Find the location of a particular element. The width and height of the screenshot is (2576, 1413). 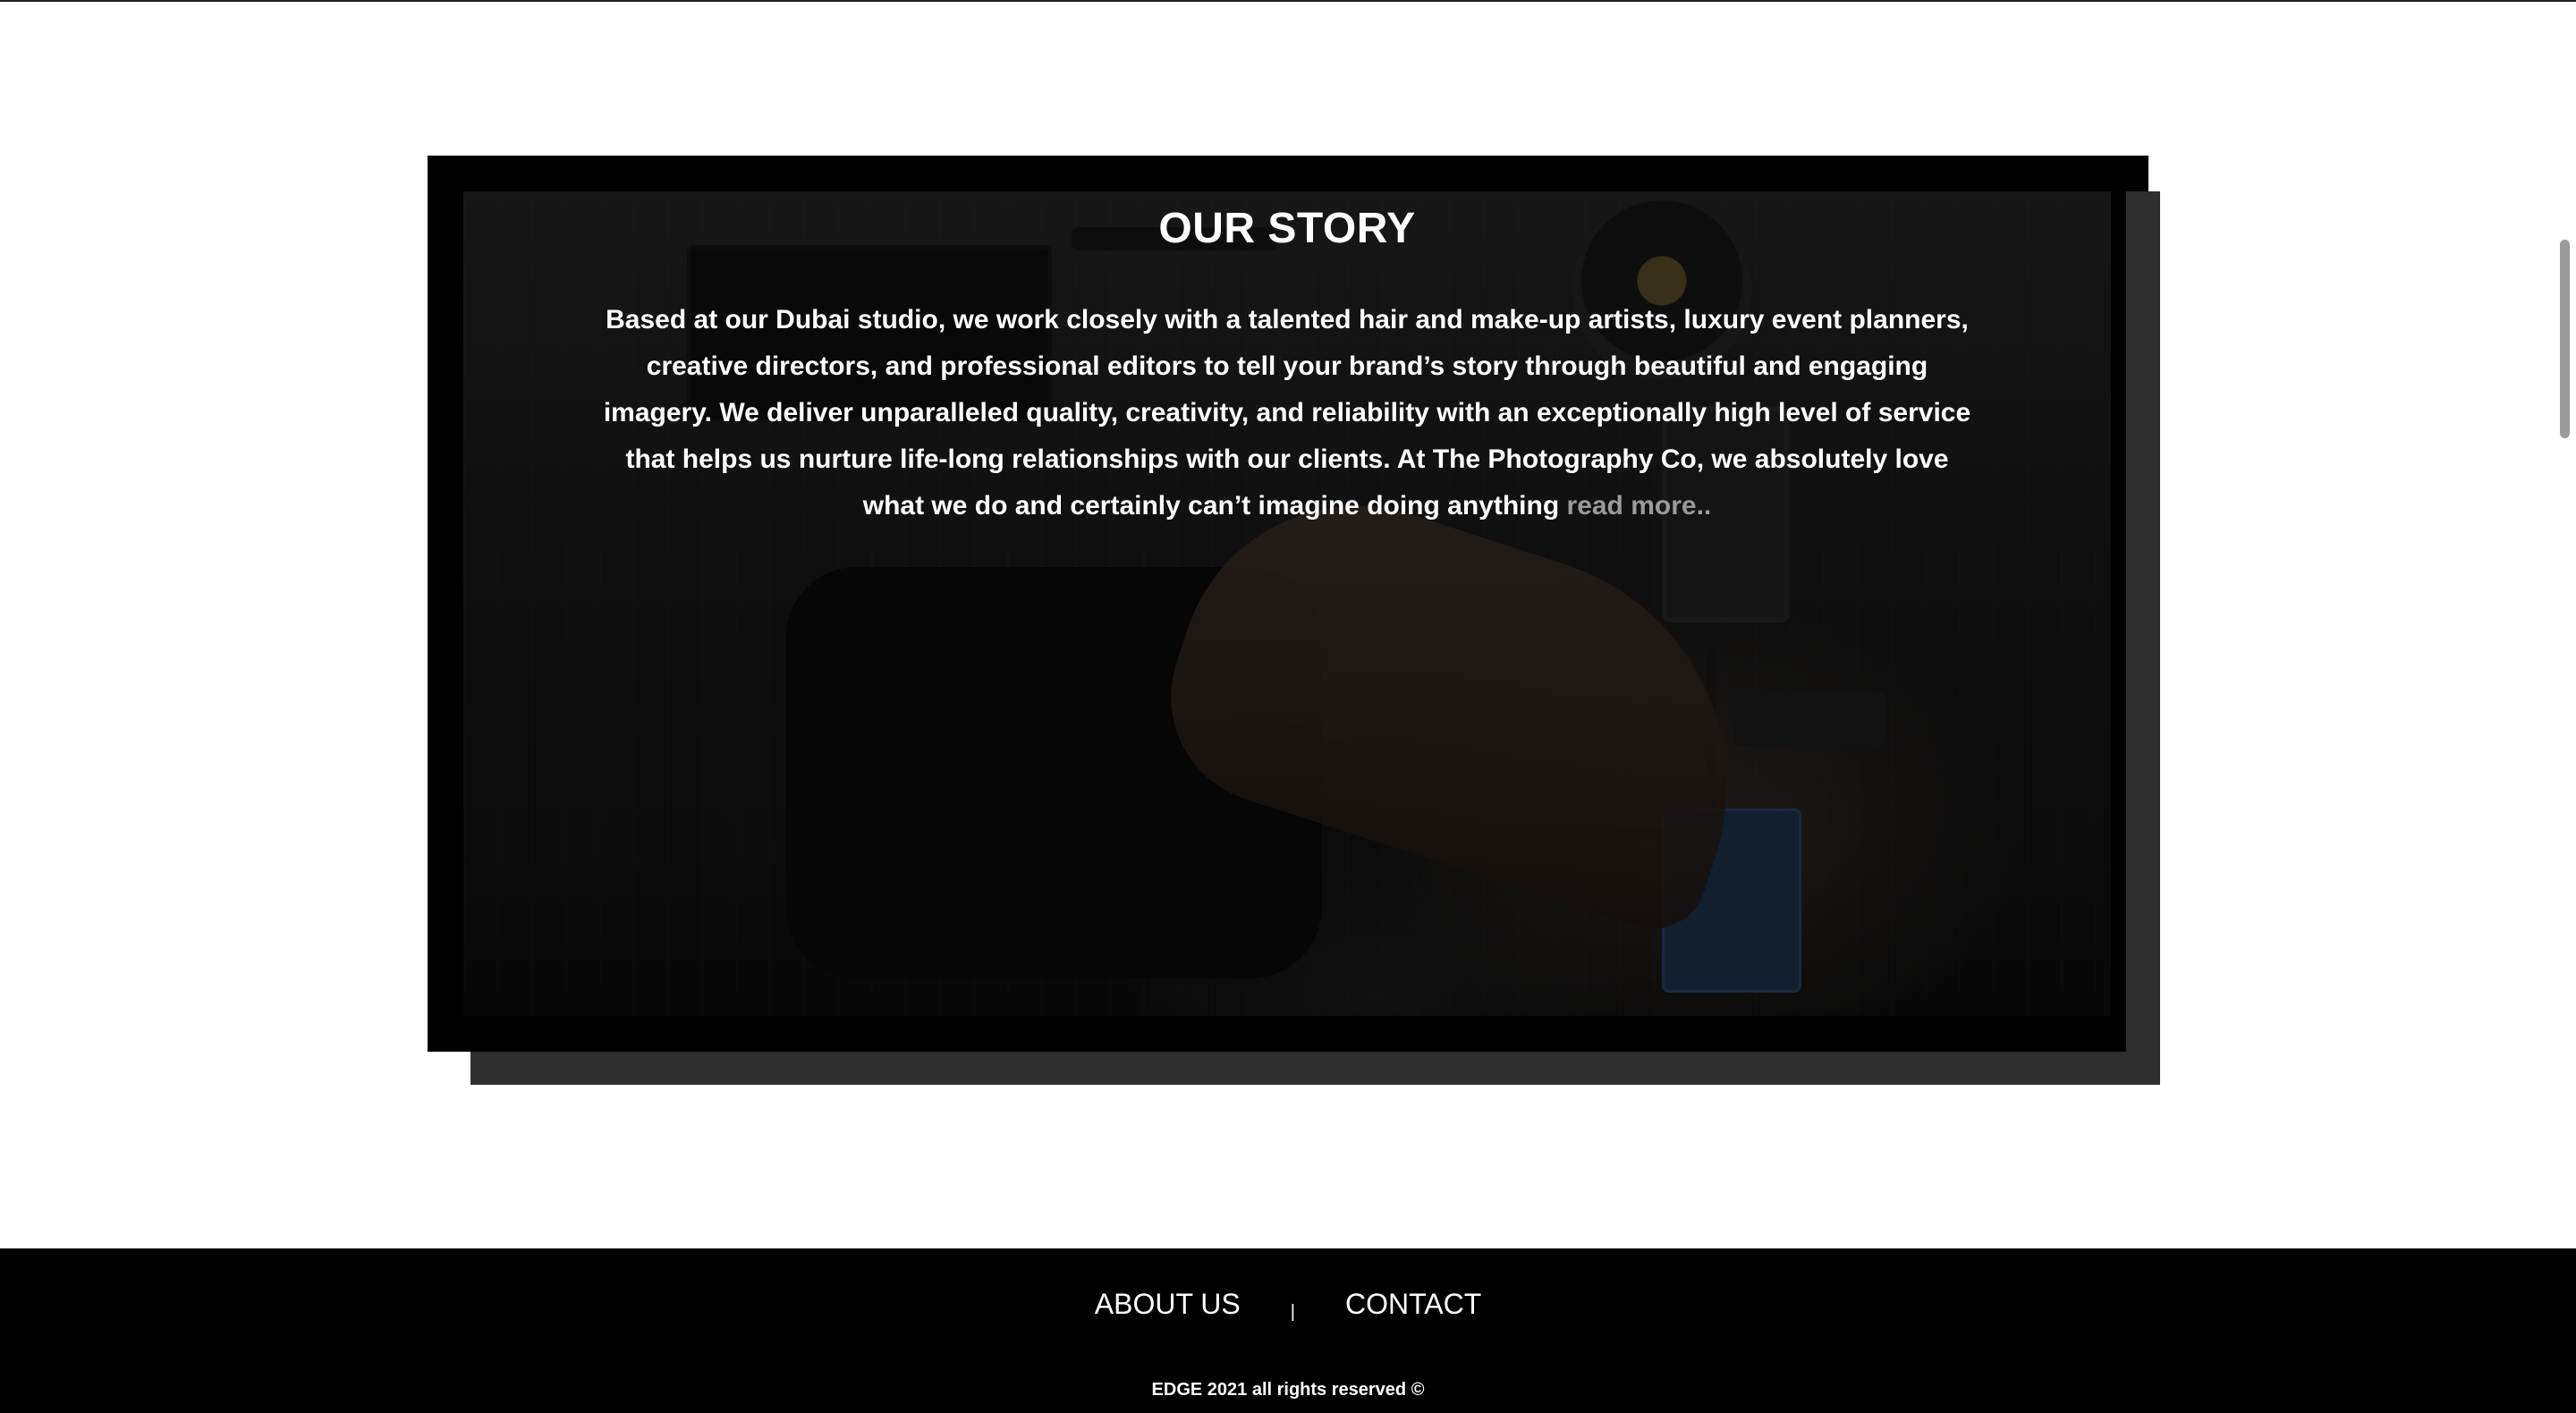

footer-link-contact: CONTACT is located at coordinates (1413, 1304).